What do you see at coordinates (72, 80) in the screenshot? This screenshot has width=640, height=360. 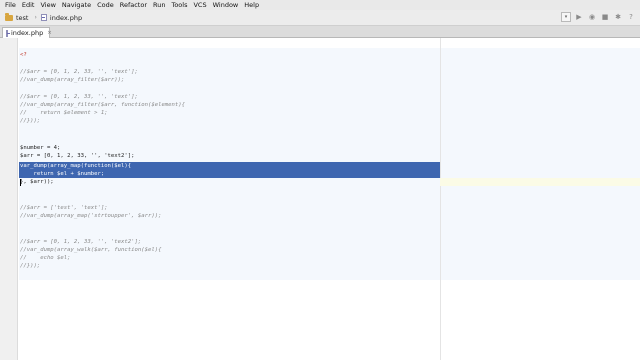 I see `code-line: //var_dump(array_filter($arr));` at bounding box center [72, 80].